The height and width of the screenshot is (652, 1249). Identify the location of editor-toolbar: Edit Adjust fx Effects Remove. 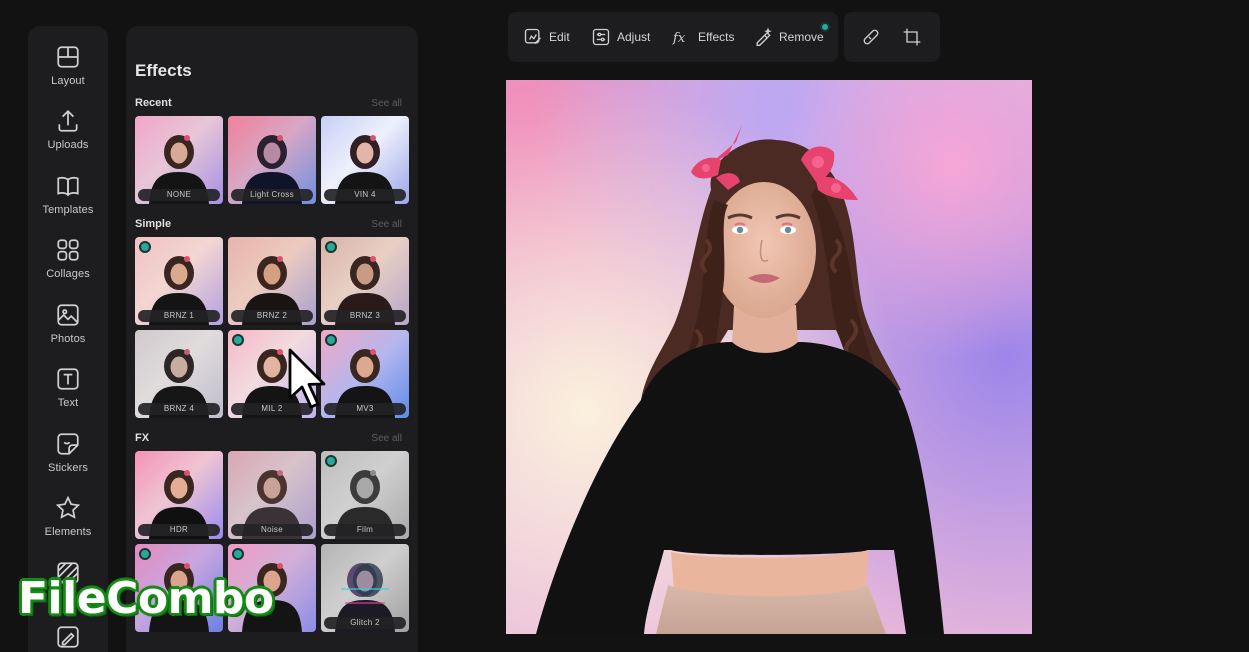
(673, 37).